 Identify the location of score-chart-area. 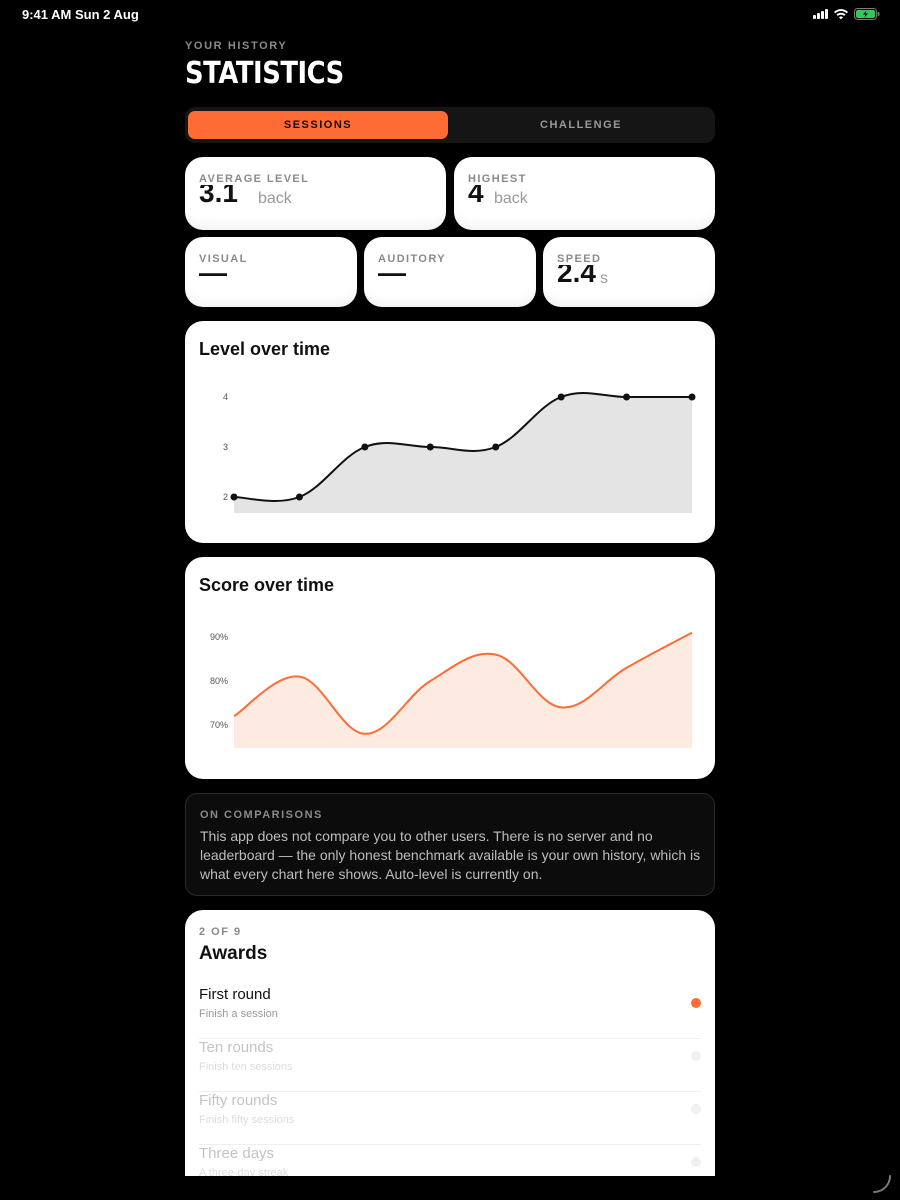
(463, 690).